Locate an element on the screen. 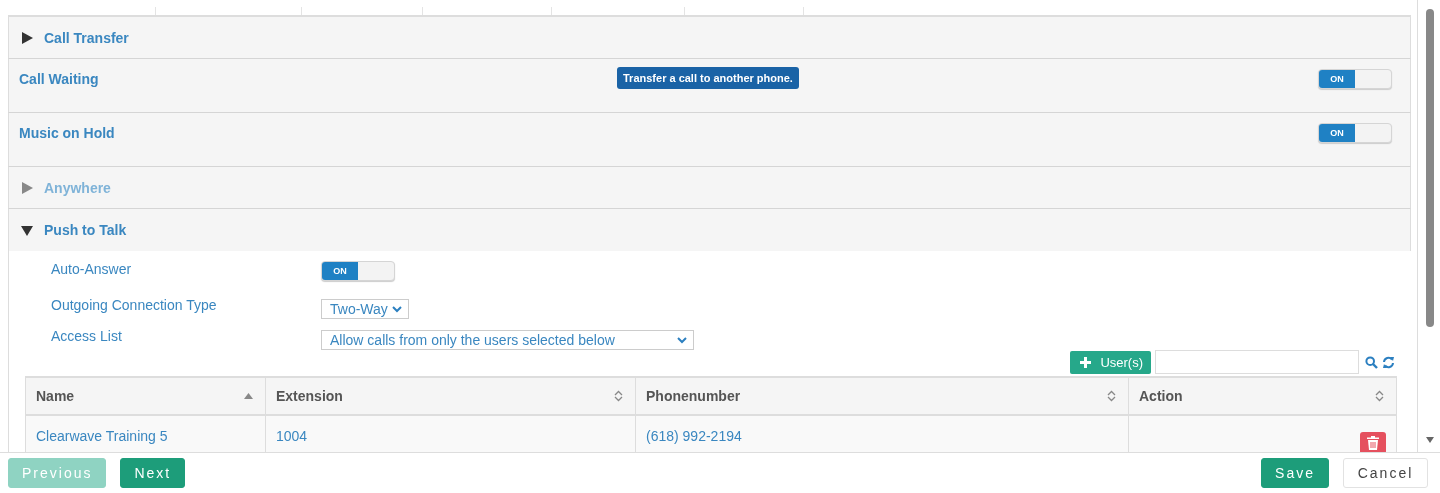 The width and height of the screenshot is (1440, 493). column-header: Extension is located at coordinates (309, 396).